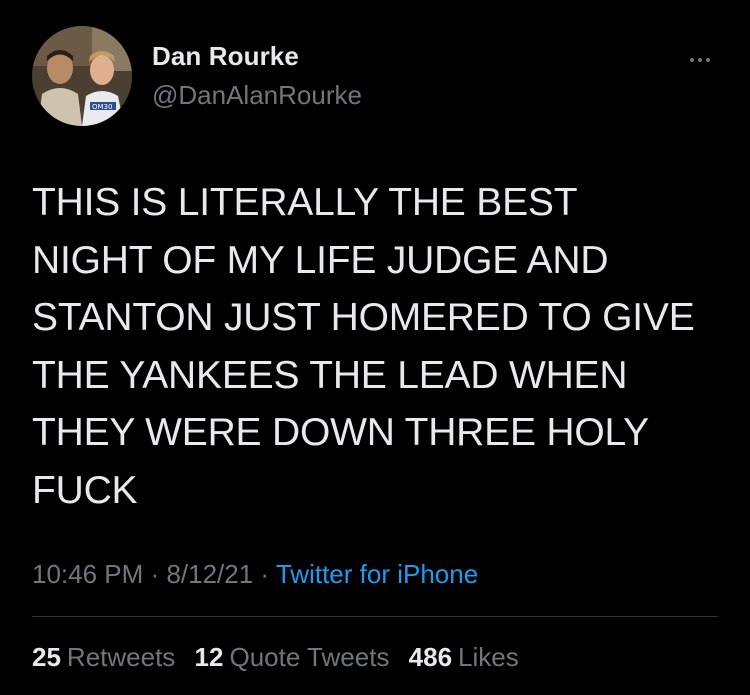  What do you see at coordinates (430, 657) in the screenshot?
I see `likes-count: 486` at bounding box center [430, 657].